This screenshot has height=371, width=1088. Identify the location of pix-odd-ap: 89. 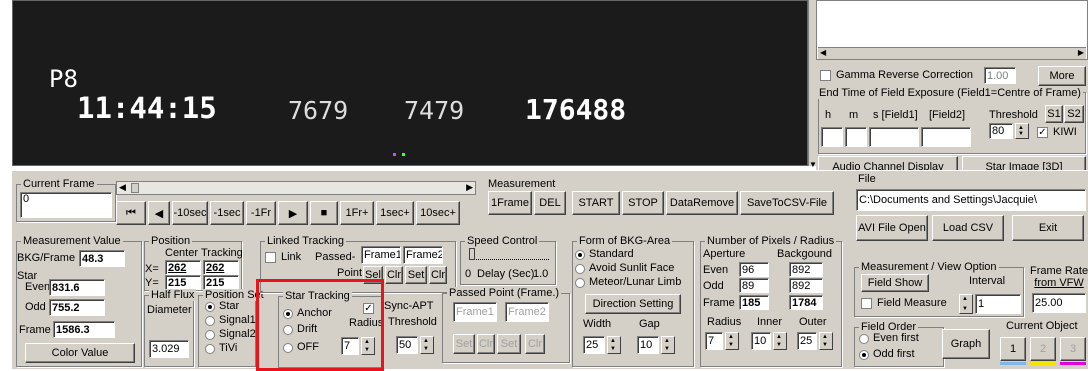
(754, 285).